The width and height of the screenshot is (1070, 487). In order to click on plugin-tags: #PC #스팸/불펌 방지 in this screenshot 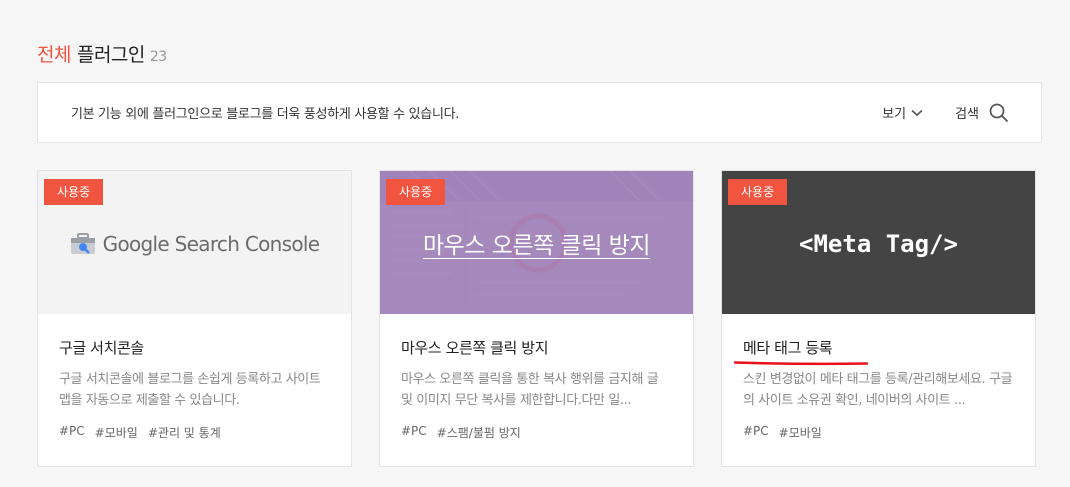, I will do `click(536, 432)`.